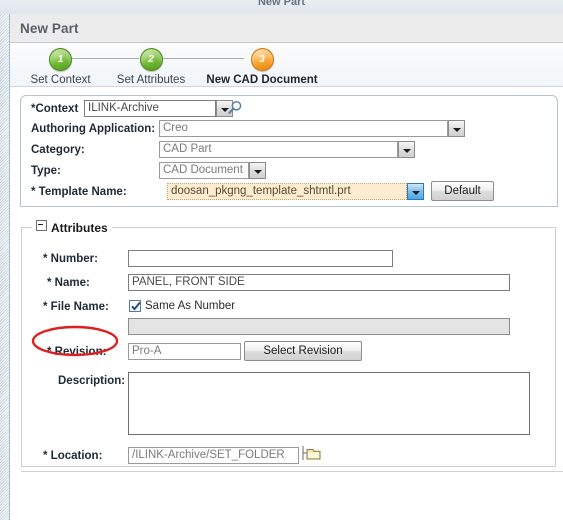 The height and width of the screenshot is (520, 563). I want to click on description-label: Description:, so click(92, 381).